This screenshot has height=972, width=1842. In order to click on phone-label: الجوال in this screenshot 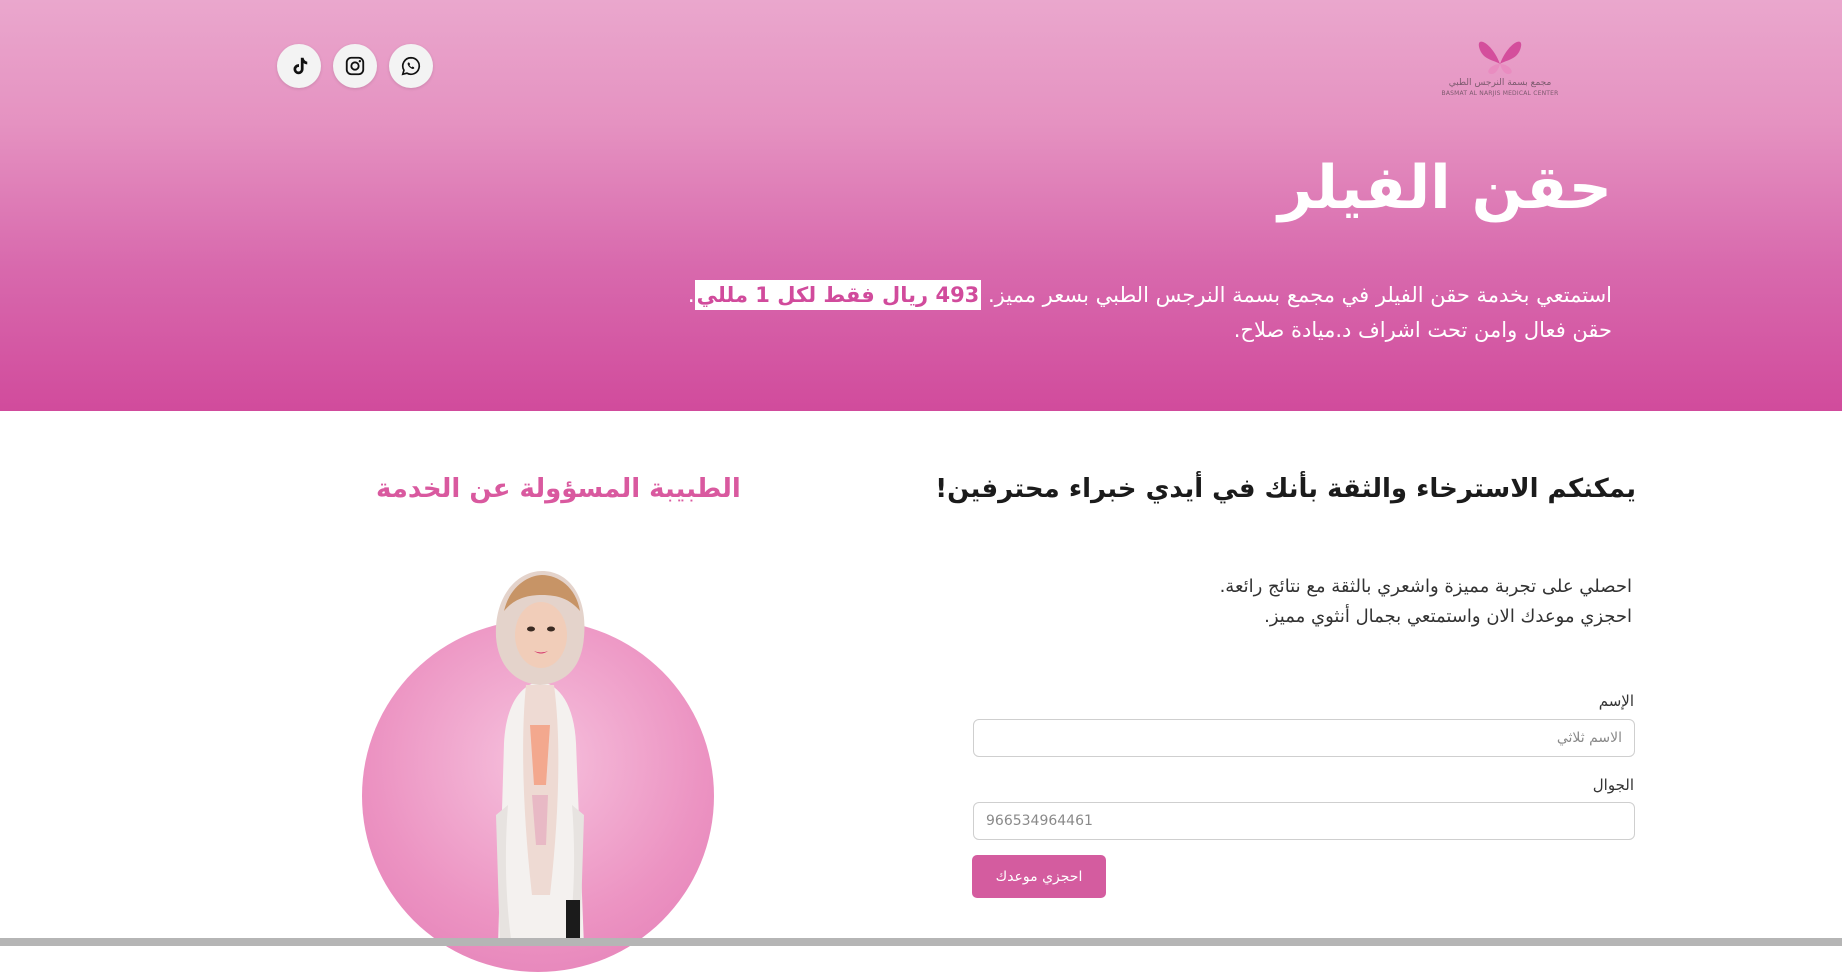, I will do `click(1613, 785)`.